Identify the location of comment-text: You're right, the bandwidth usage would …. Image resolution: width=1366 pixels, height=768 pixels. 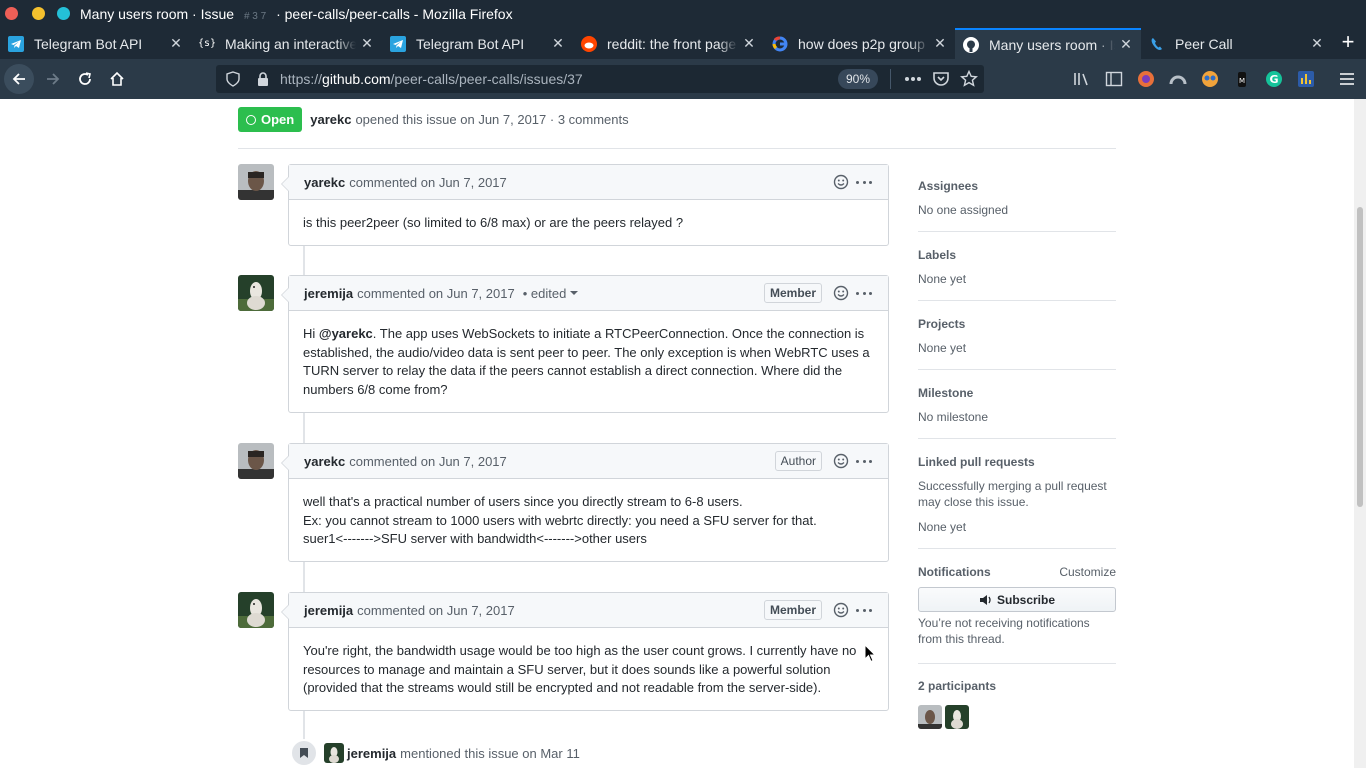
(582, 669).